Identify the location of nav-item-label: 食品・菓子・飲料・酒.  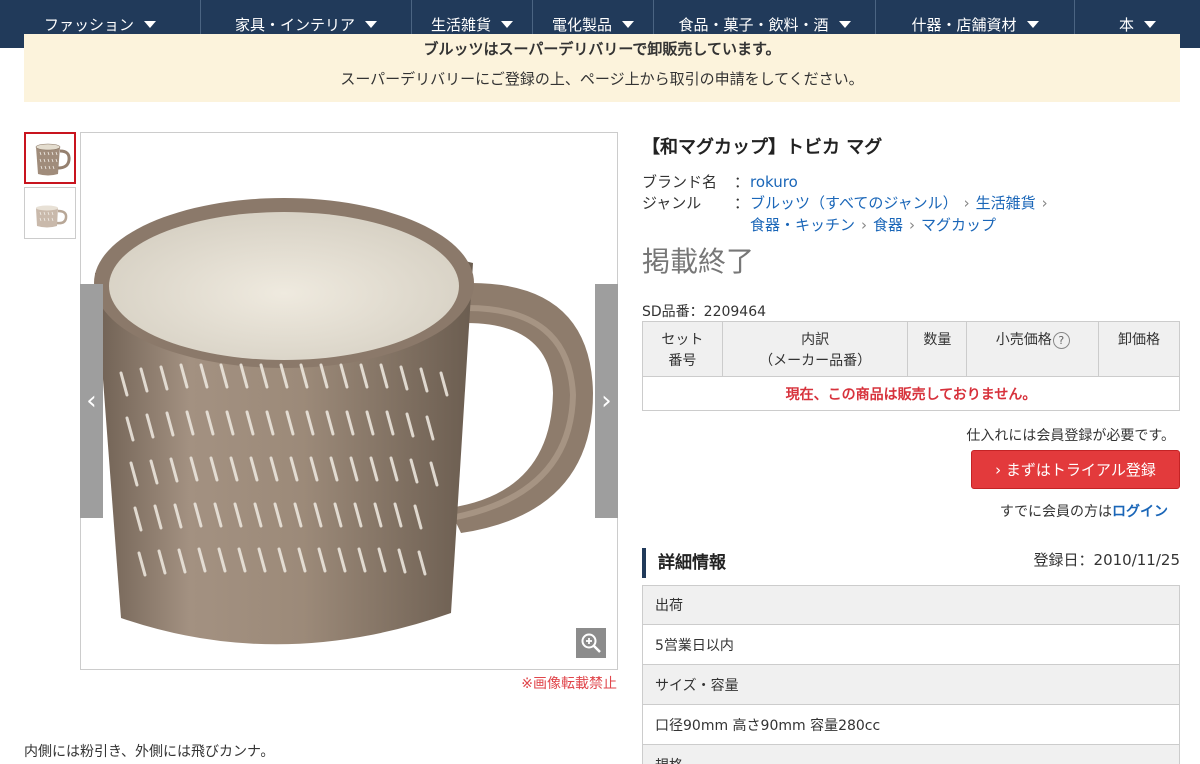
(753, 24).